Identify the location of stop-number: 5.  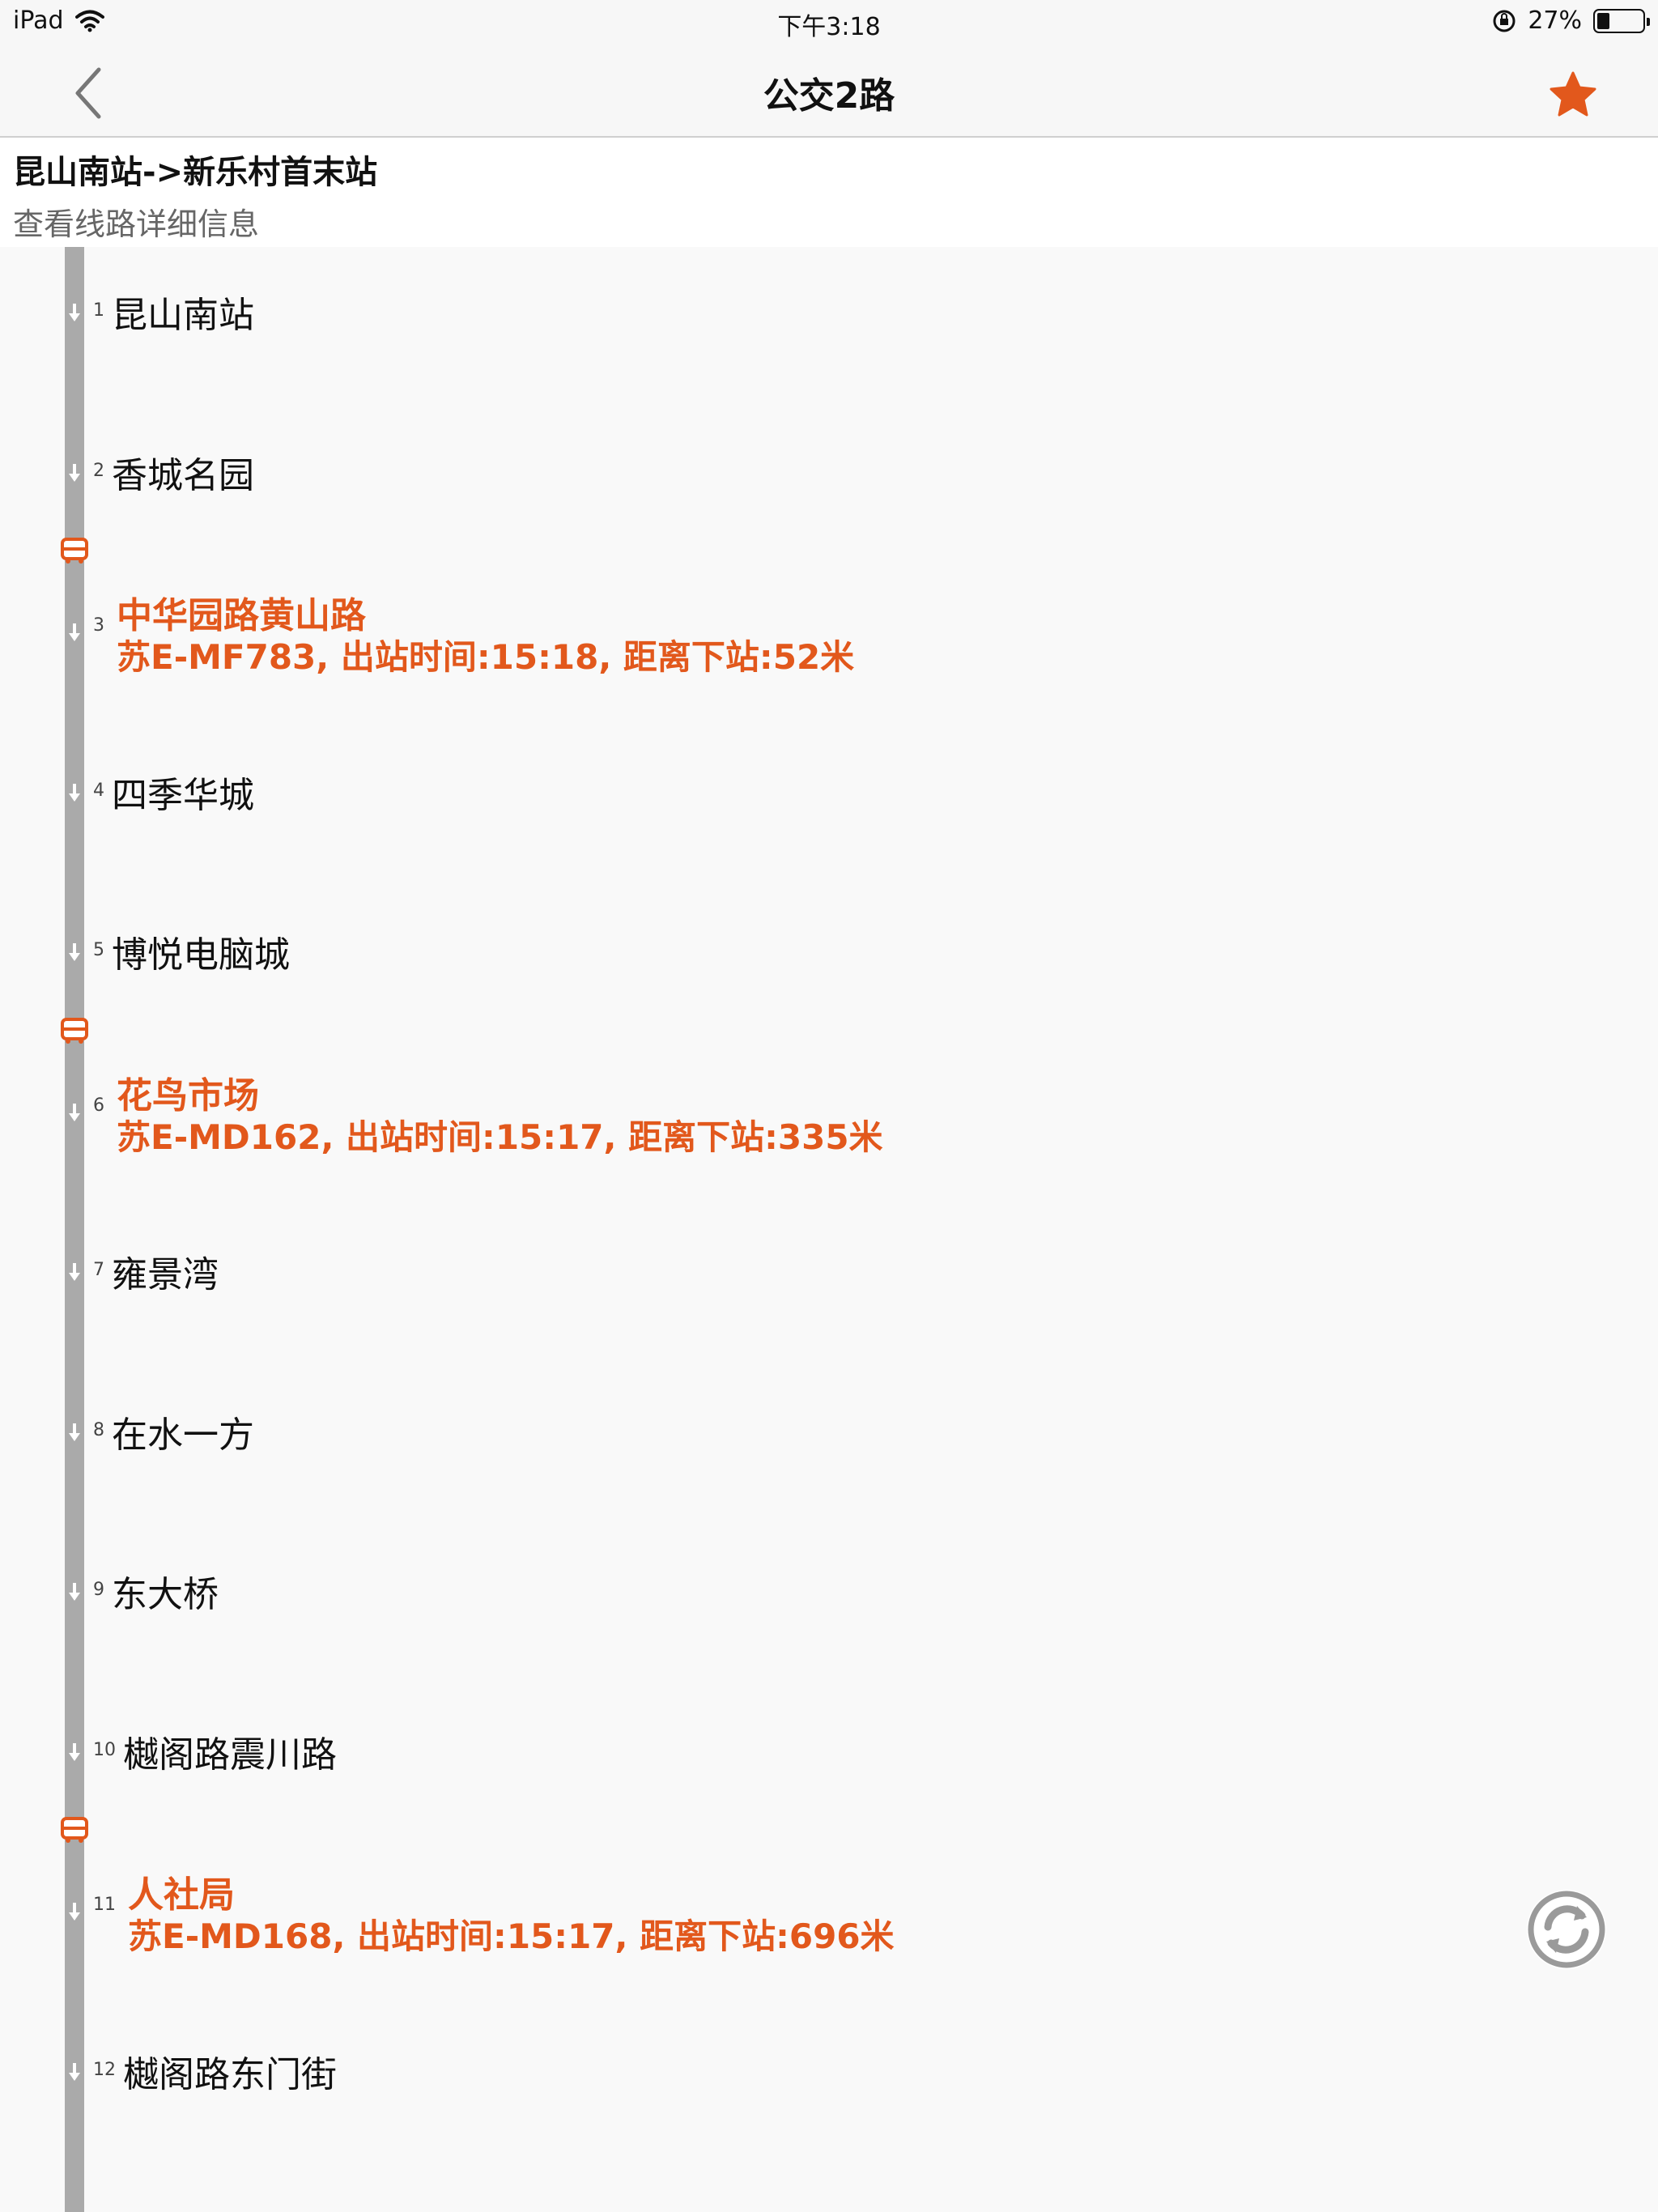
(98, 950).